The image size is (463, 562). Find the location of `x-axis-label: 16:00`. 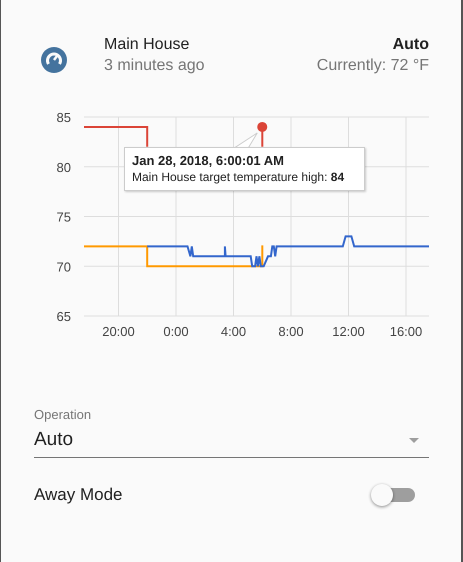

x-axis-label: 16:00 is located at coordinates (406, 331).